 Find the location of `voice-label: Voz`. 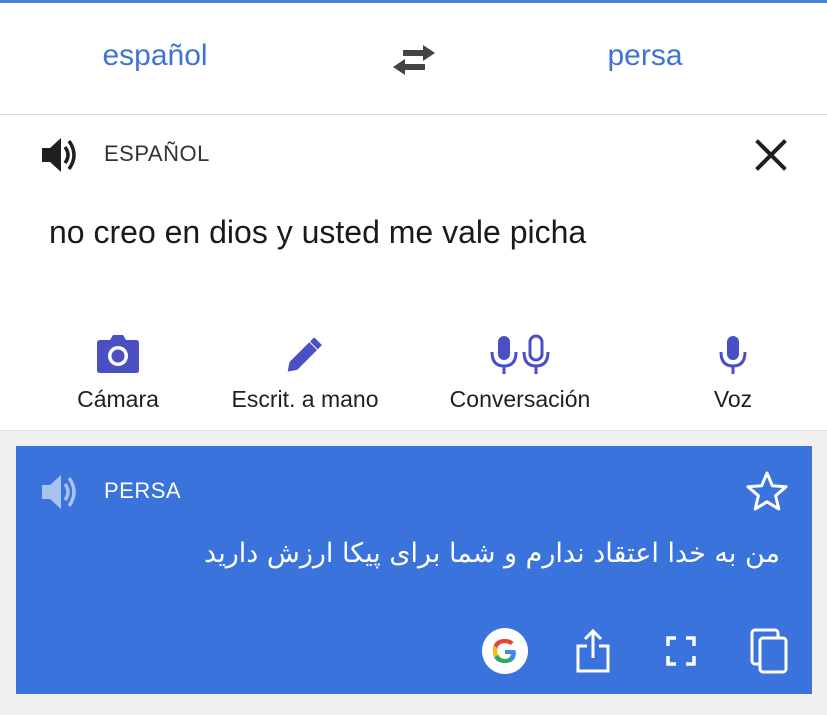

voice-label: Voz is located at coordinates (733, 399).